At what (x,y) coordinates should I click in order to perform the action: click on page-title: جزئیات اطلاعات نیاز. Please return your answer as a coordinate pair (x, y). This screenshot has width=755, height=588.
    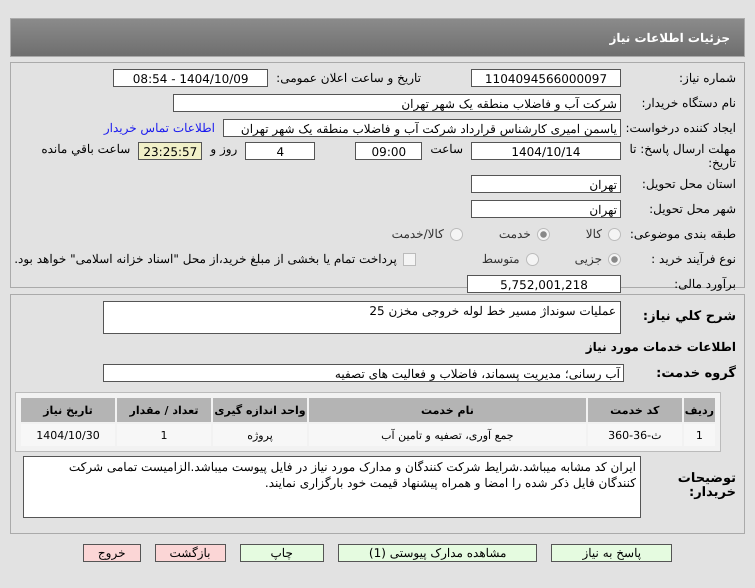
    Looking at the image, I should click on (669, 37).